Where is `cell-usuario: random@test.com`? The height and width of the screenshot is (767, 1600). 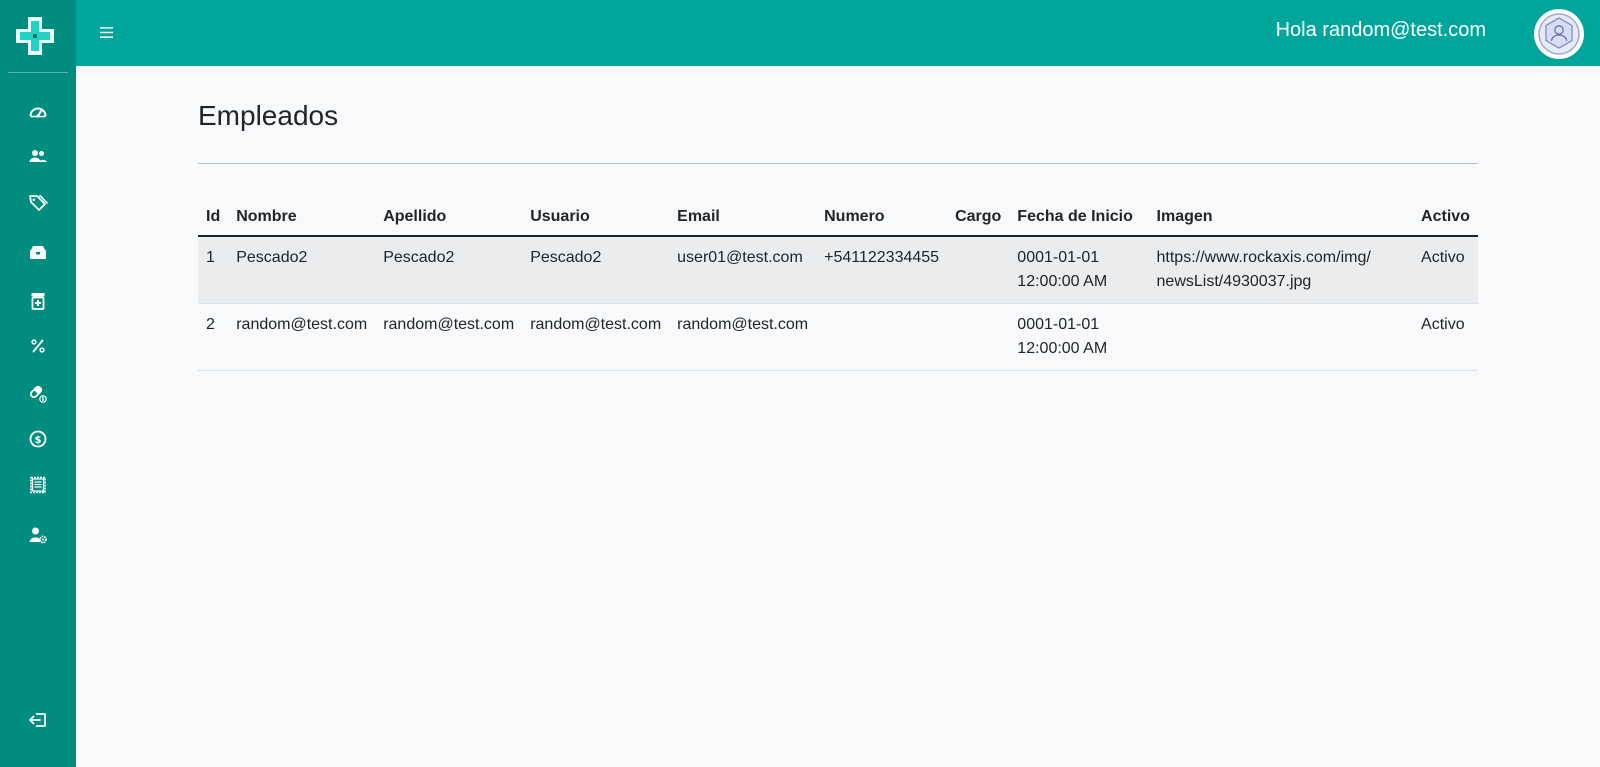 cell-usuario: random@test.com is located at coordinates (596, 337).